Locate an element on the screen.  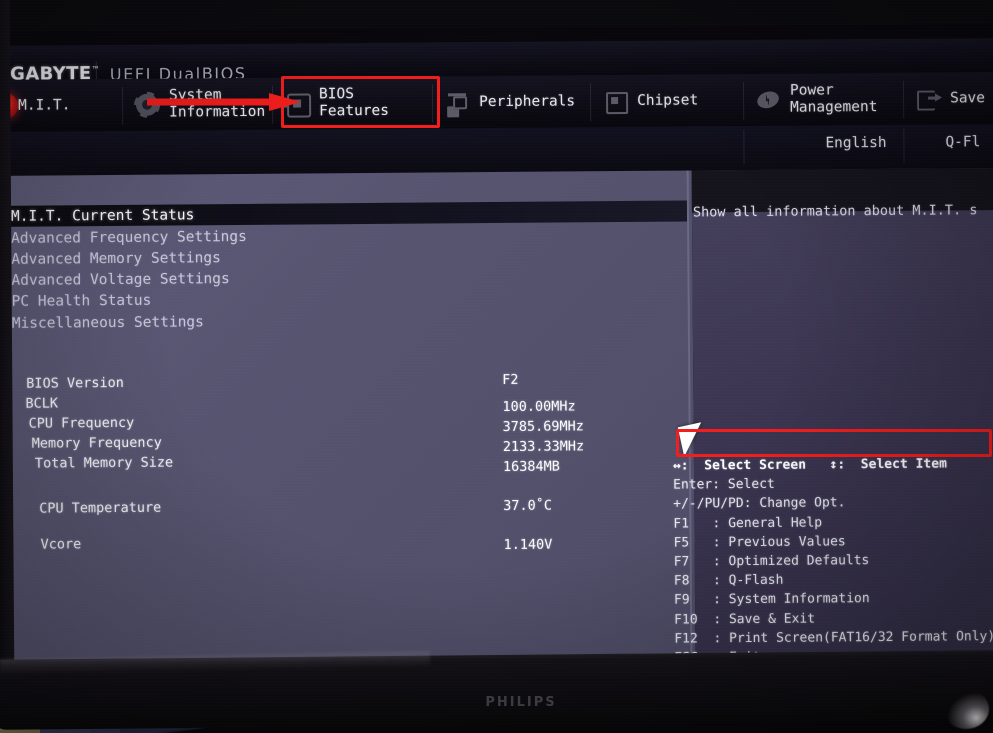
tab-bios-features-label: BIOS Features is located at coordinates (354, 103).